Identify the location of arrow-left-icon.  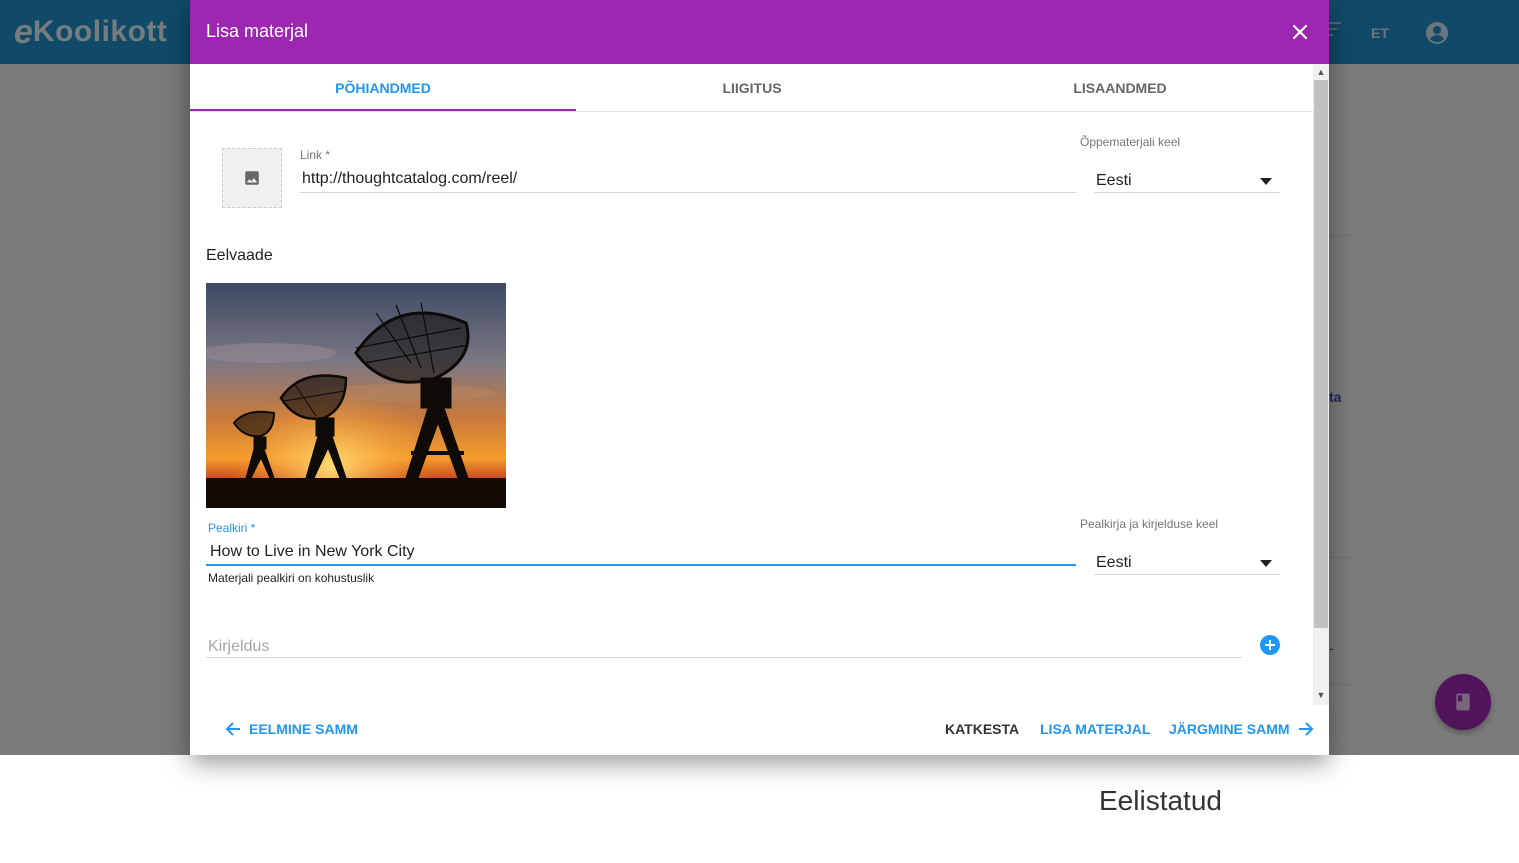
(232, 729).